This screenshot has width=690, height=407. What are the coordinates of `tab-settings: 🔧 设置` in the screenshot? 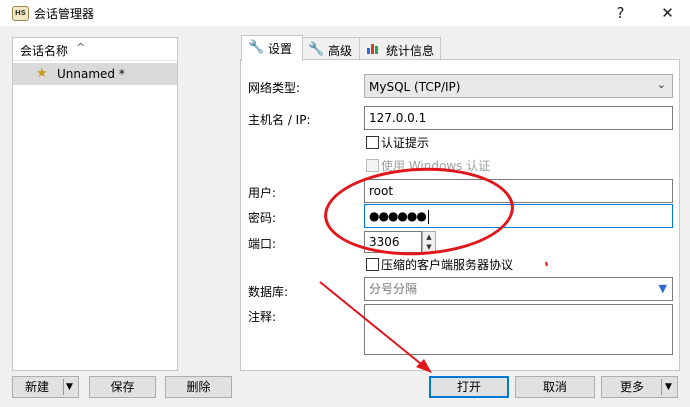 It's located at (272, 48).